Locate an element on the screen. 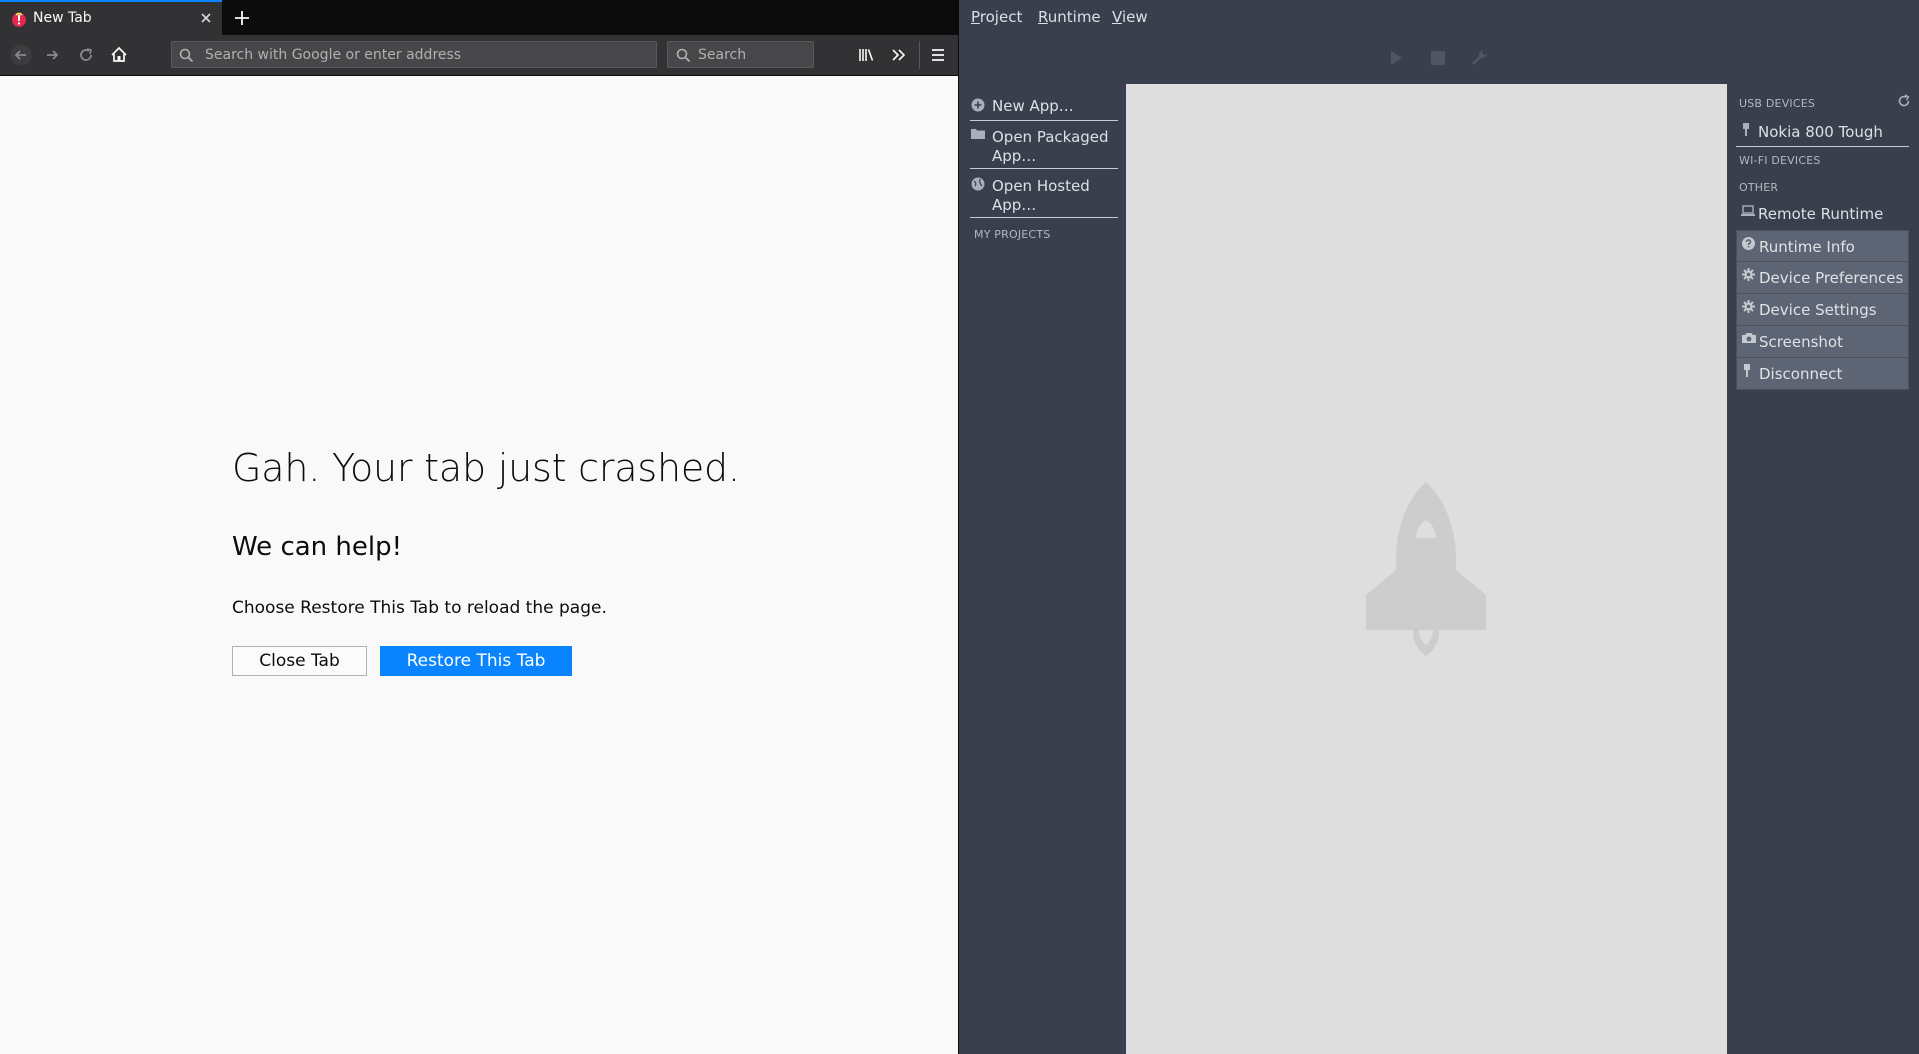 This screenshot has width=1919, height=1054. close-tab-icon is located at coordinates (206, 18).